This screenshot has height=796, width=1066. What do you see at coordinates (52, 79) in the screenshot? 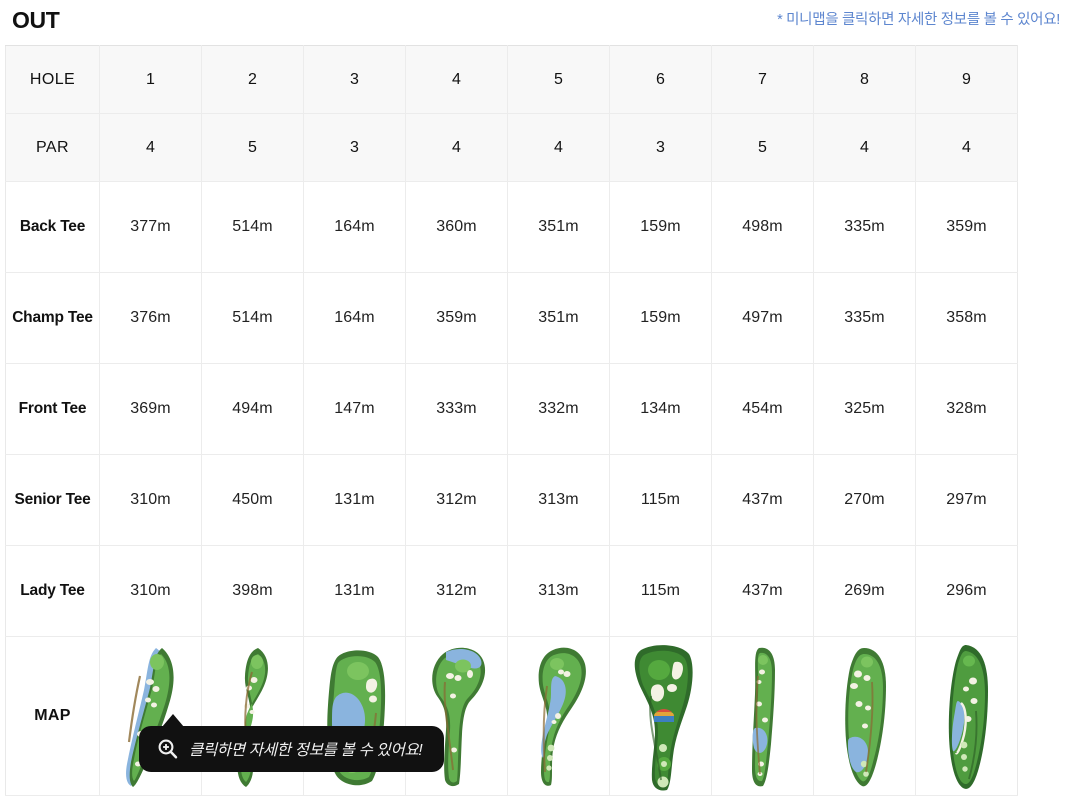
I see `row-label-hole: HOLE` at bounding box center [52, 79].